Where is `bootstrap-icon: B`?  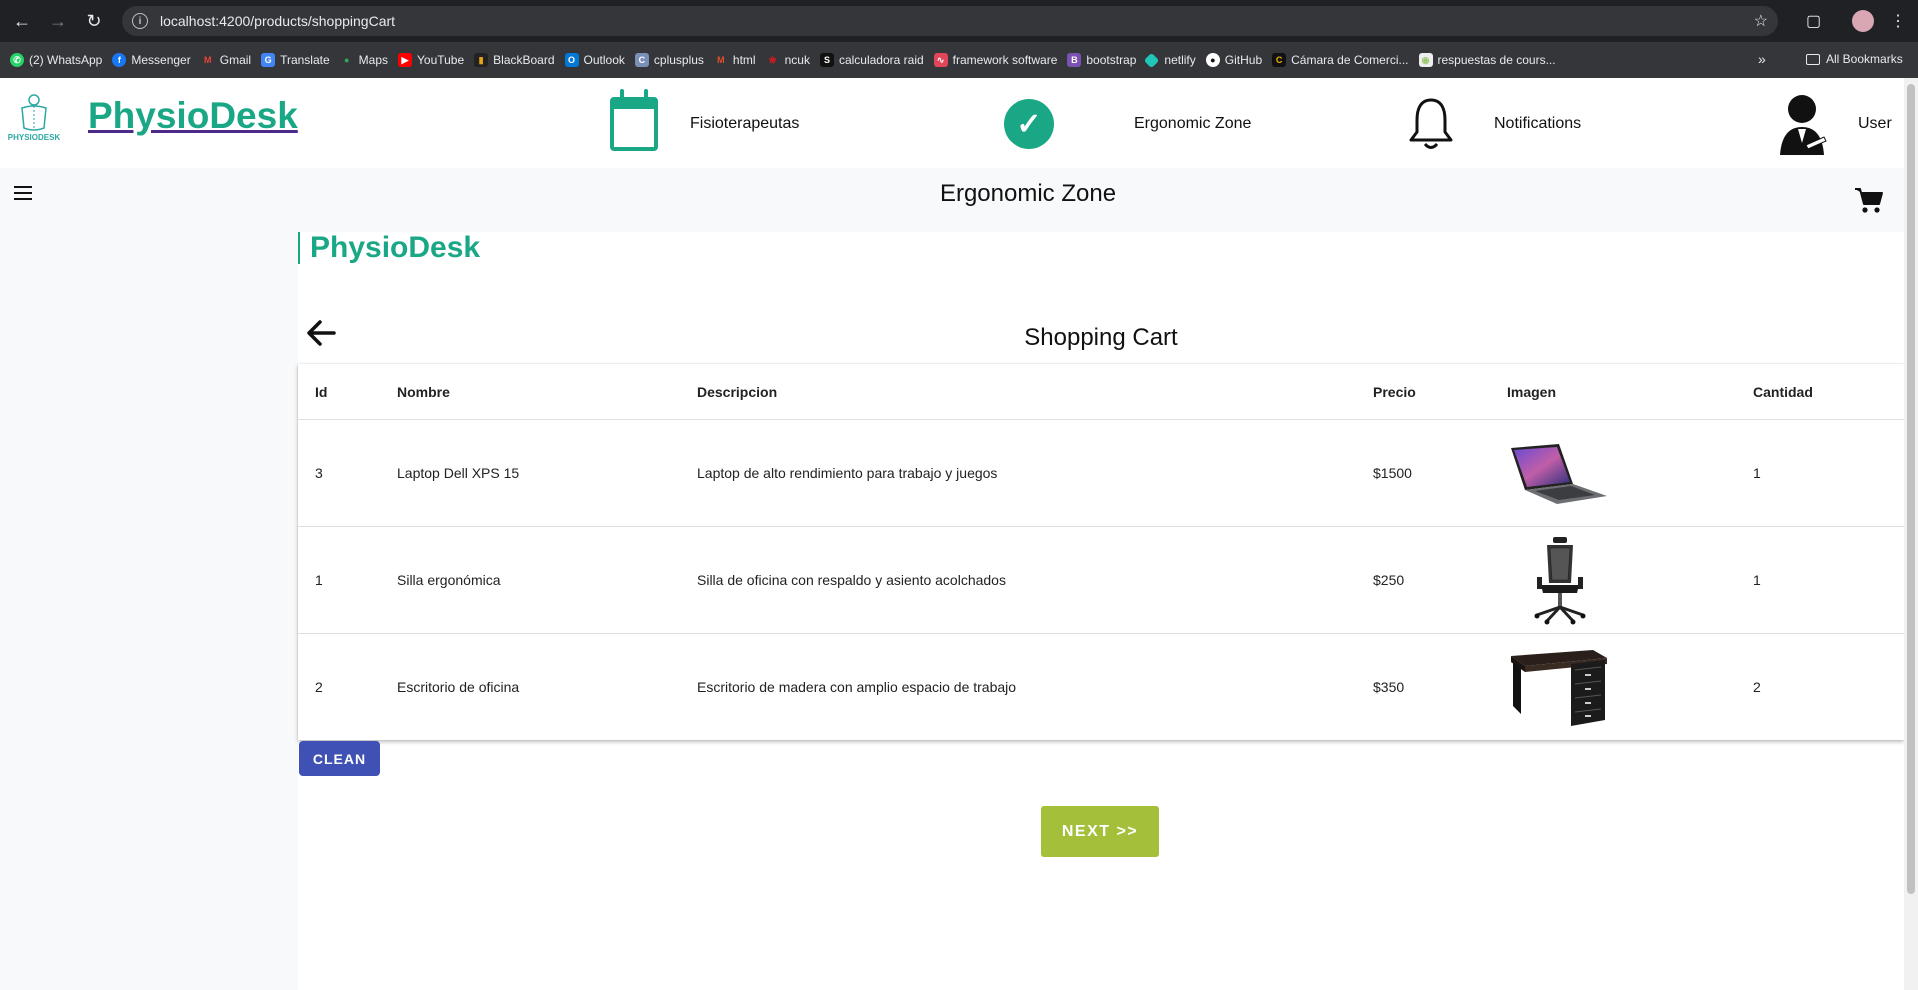 bootstrap-icon: B is located at coordinates (1074, 60).